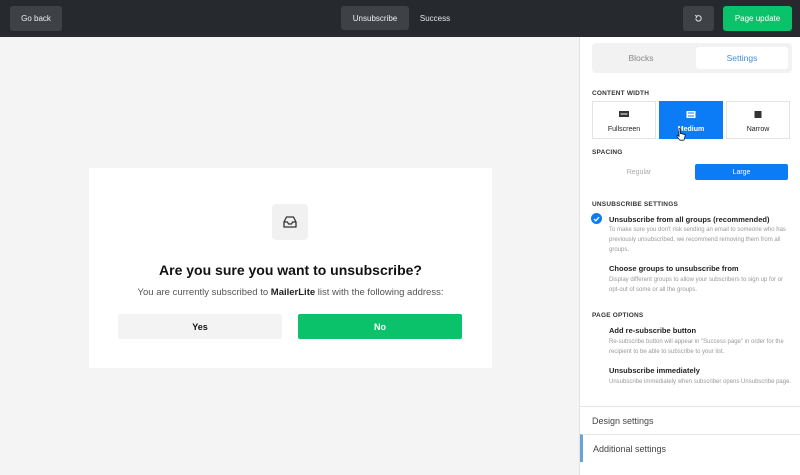 The height and width of the screenshot is (475, 800). Describe the element at coordinates (758, 114) in the screenshot. I see `narrow-width-icon` at that location.